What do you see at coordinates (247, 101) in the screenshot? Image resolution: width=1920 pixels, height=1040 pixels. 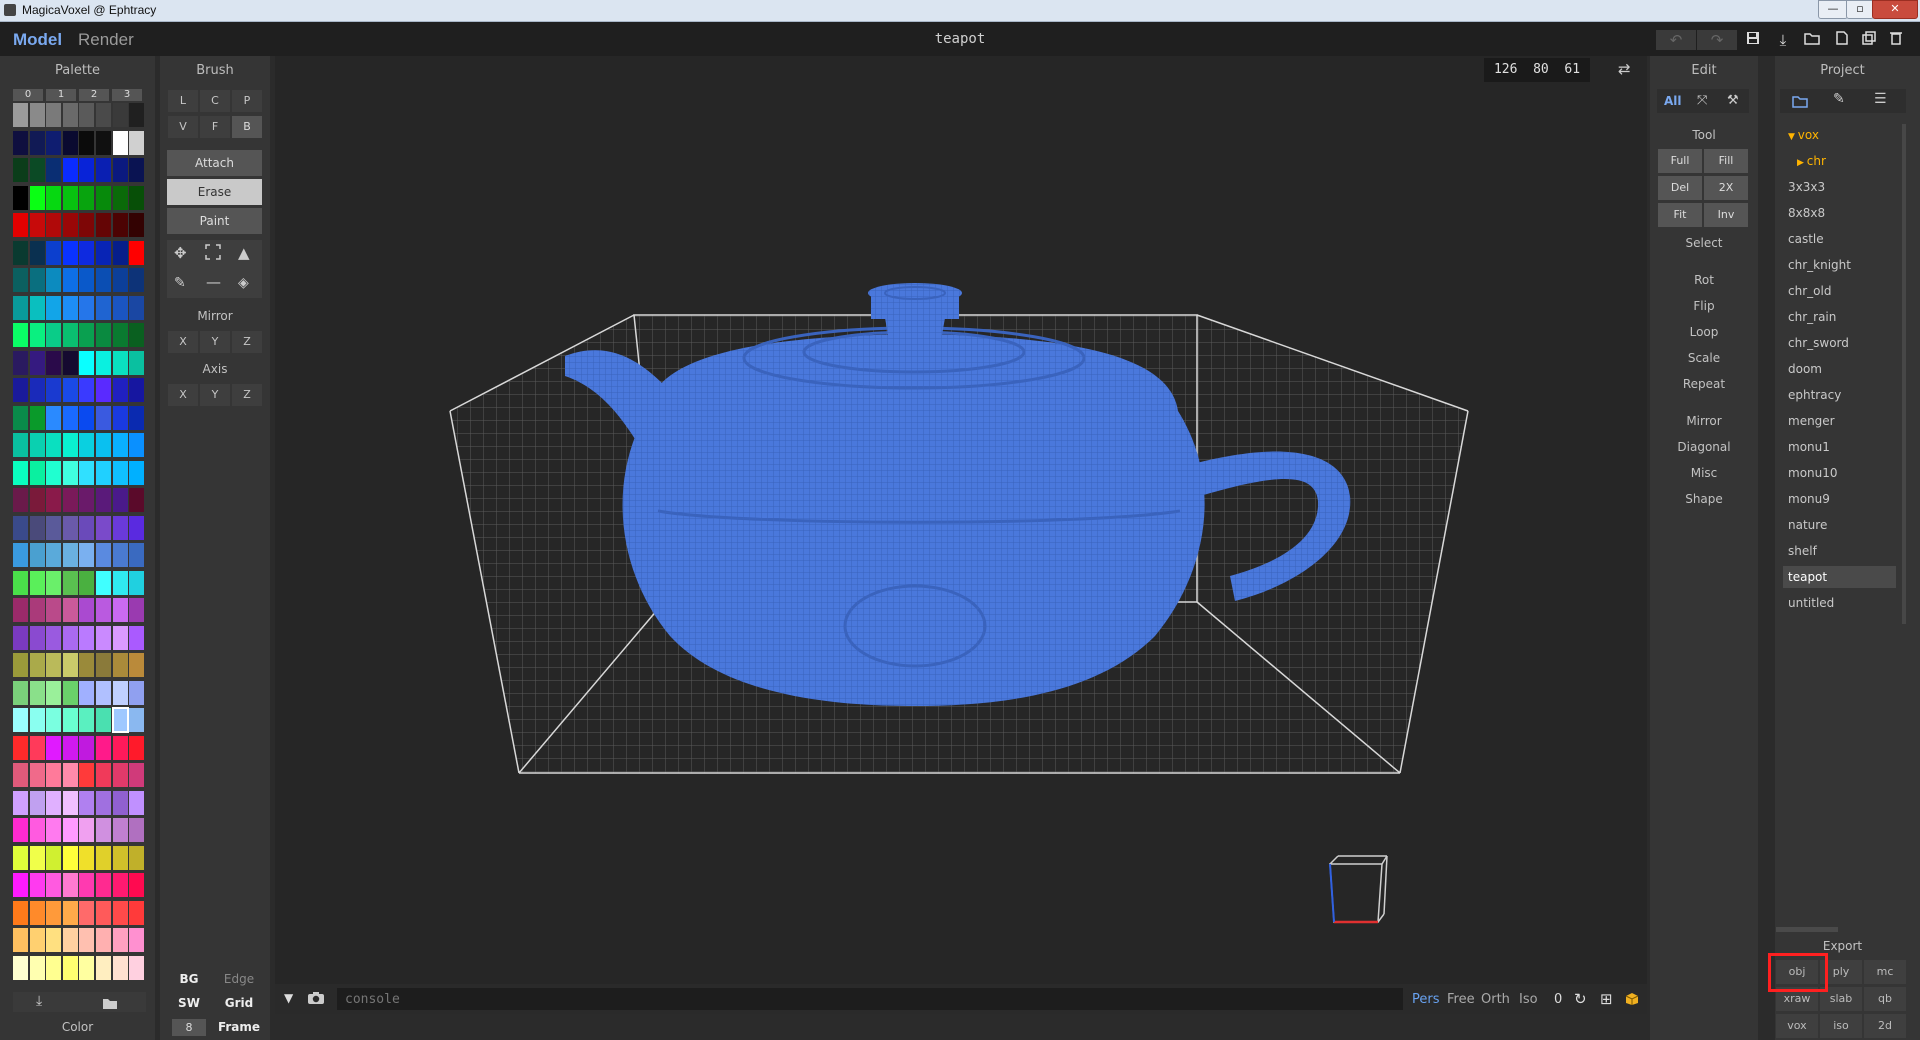 I see `brush-mode-p: P` at bounding box center [247, 101].